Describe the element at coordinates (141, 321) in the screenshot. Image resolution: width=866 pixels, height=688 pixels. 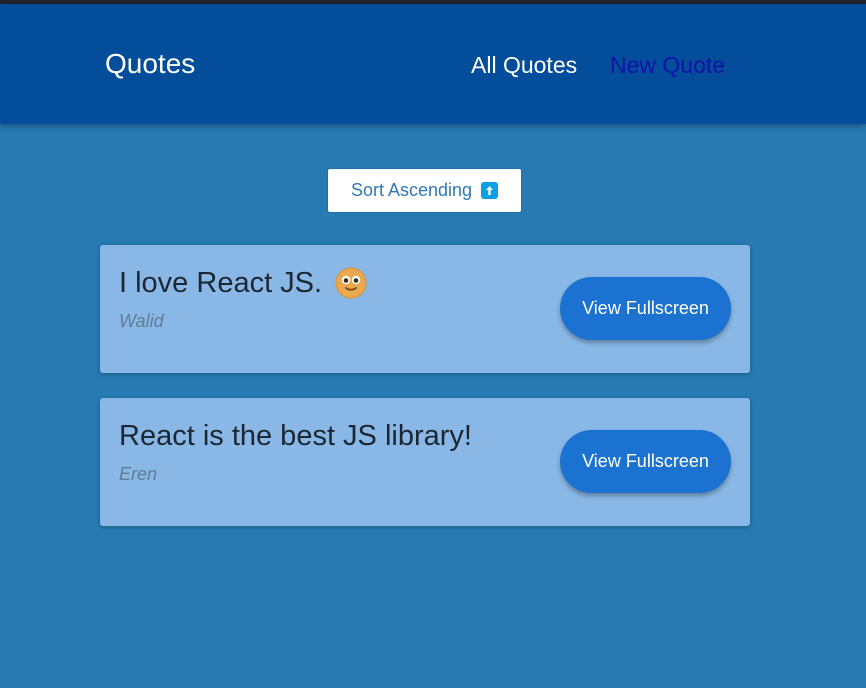
I see `quote-author: Walid` at that location.